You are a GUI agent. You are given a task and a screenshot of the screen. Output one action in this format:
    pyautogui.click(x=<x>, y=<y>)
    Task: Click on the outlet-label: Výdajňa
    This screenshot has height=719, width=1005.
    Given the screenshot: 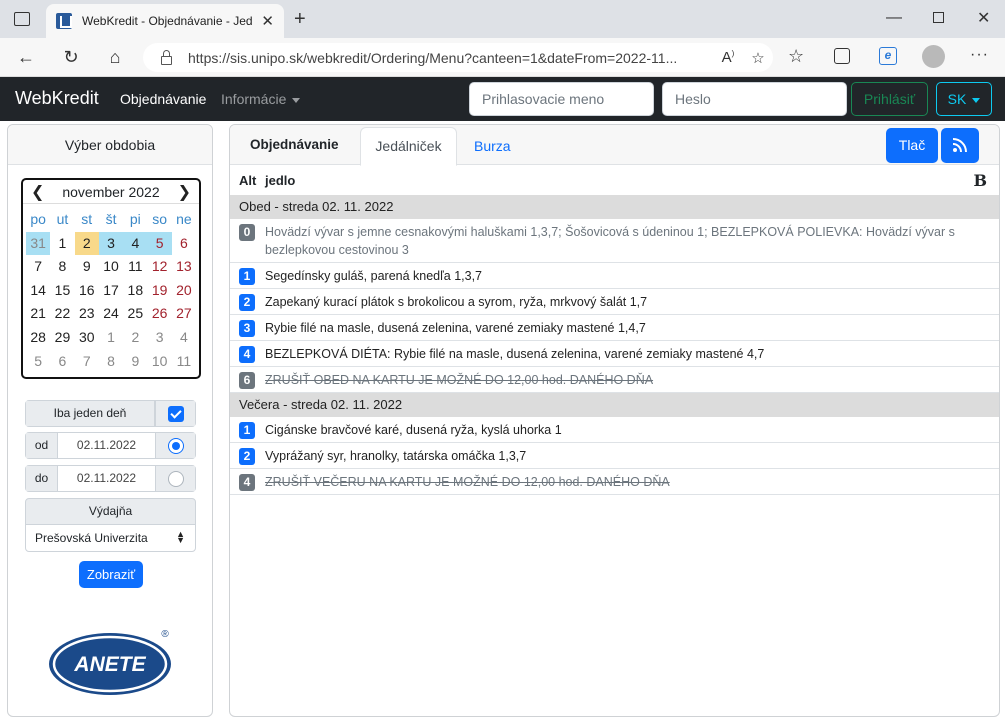 What is the action you would take?
    pyautogui.click(x=110, y=511)
    